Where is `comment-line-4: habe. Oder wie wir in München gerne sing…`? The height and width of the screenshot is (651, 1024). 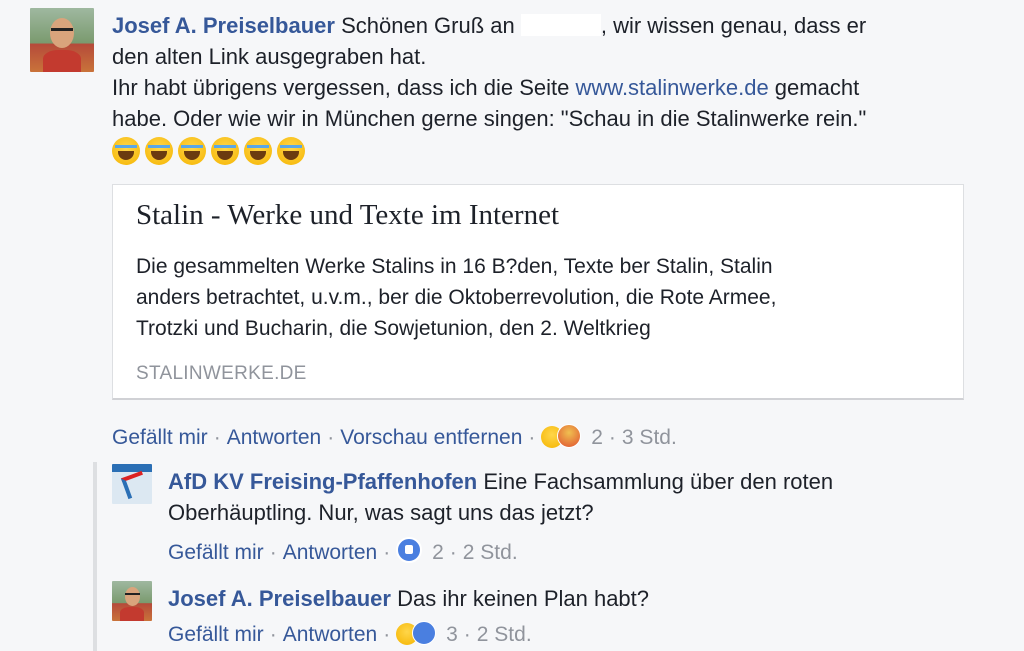 comment-line-4: habe. Oder wie wir in München gerne sing… is located at coordinates (489, 118).